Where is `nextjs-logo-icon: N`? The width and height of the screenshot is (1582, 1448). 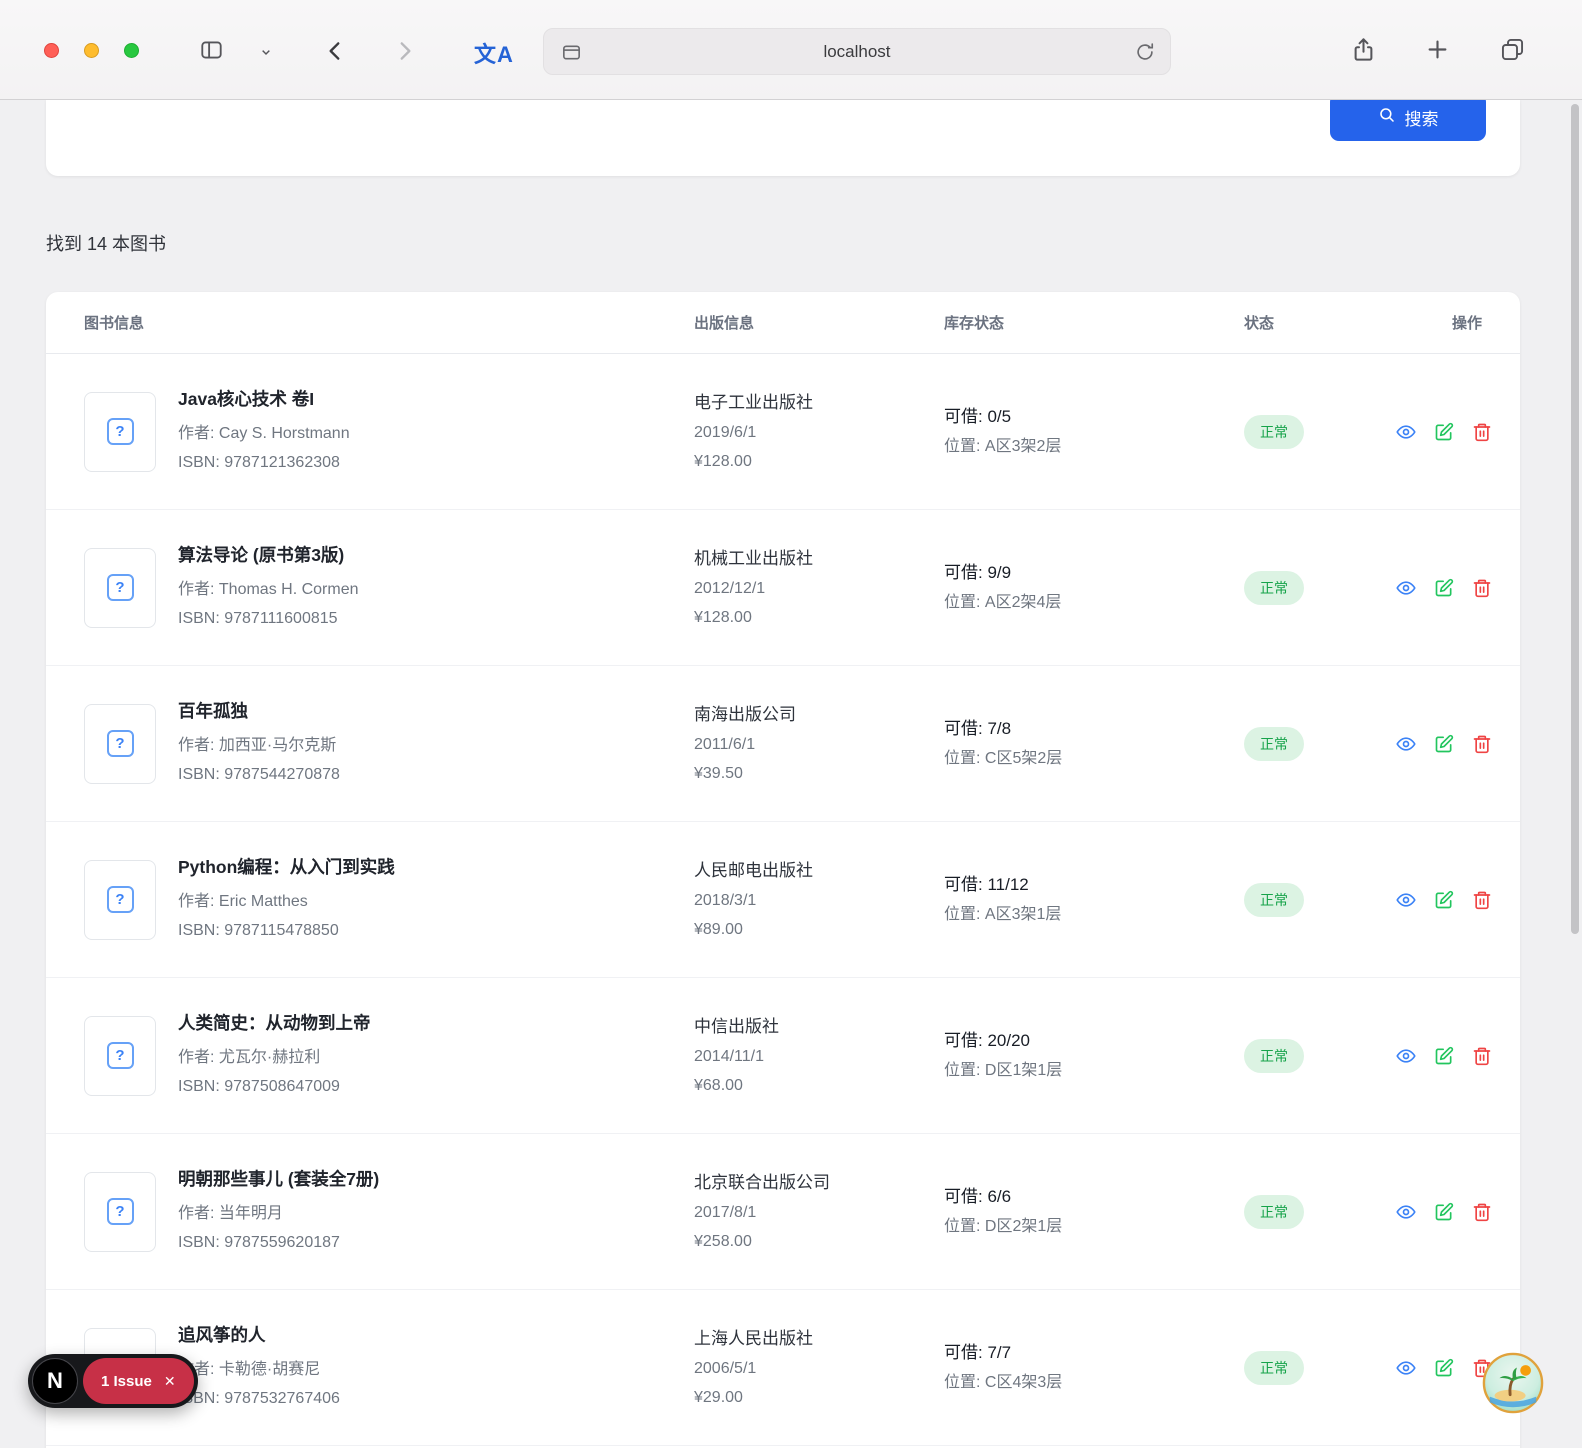 nextjs-logo-icon: N is located at coordinates (55, 1381).